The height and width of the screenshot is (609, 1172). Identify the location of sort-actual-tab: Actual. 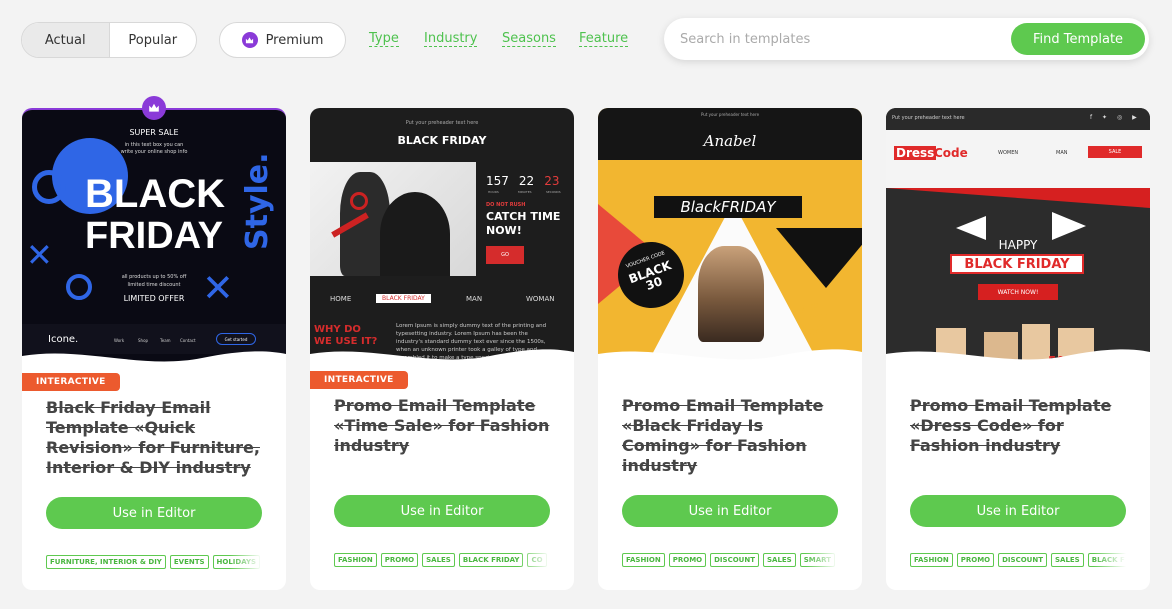
(66, 40).